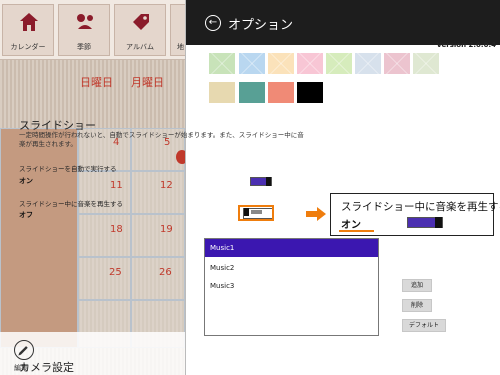 The image size is (500, 375). Describe the element at coordinates (96, 82) in the screenshot. I see `weekday-sunday: 日曜日` at that location.